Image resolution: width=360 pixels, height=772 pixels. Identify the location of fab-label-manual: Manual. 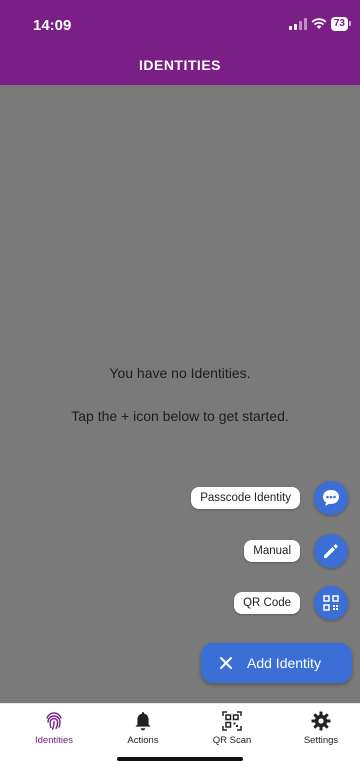
(272, 551).